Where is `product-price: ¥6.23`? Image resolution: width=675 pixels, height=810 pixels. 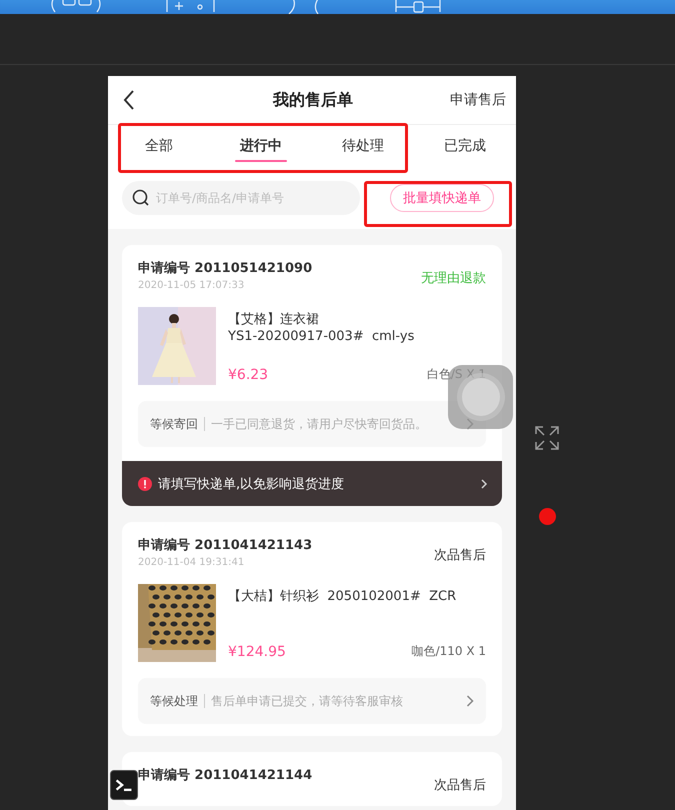
product-price: ¥6.23 is located at coordinates (248, 374).